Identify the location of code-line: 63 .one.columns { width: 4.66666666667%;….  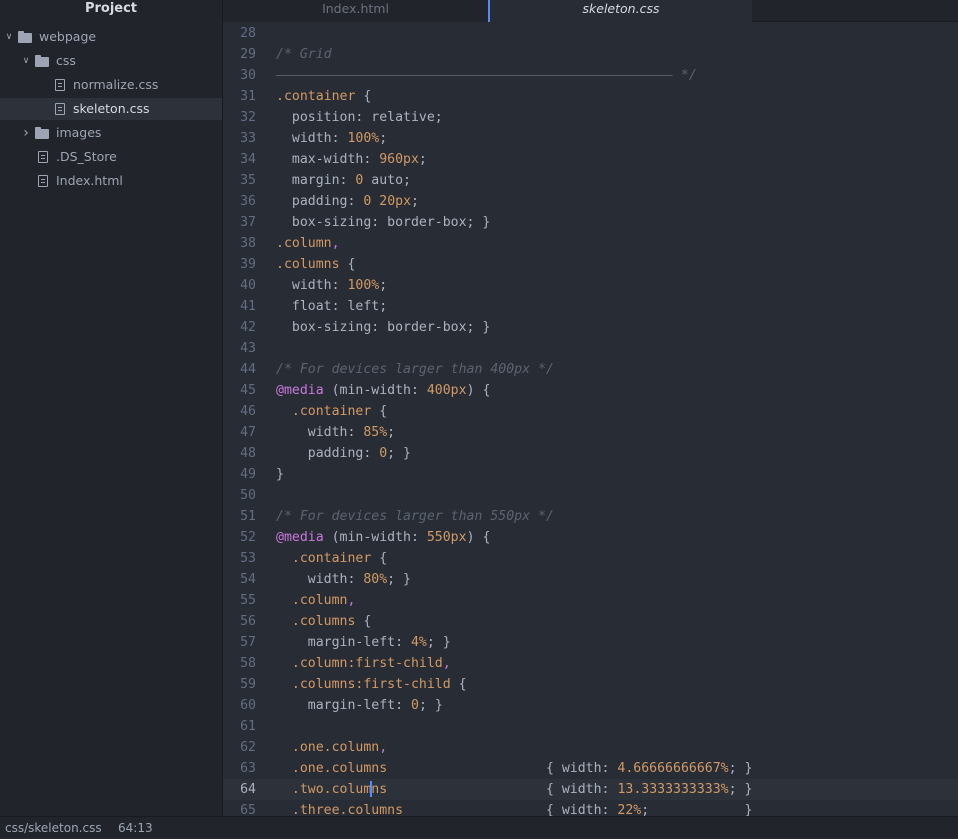
(590, 768).